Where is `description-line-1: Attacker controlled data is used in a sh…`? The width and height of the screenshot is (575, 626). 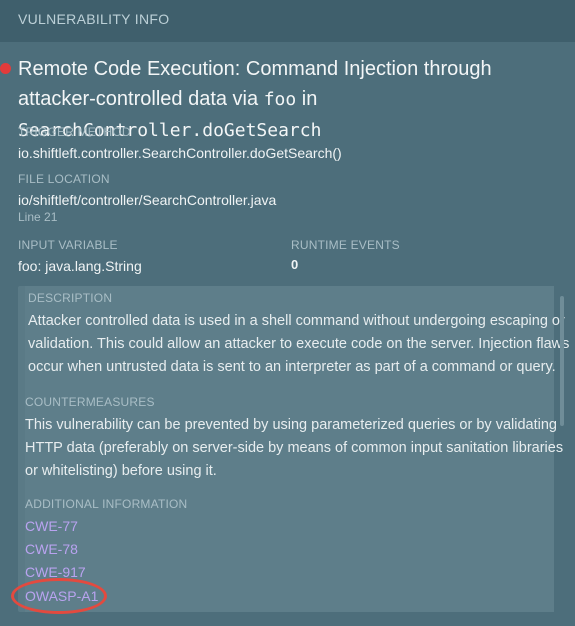
description-line-1: Attacker controlled data is used in a sh… is located at coordinates (296, 321).